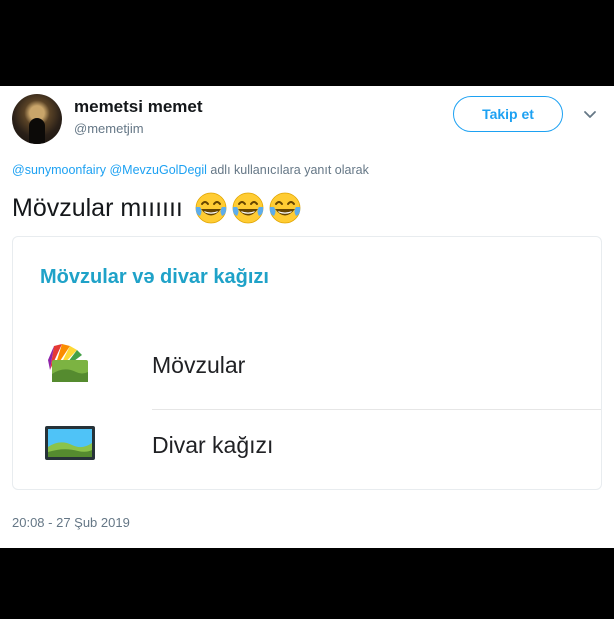 The image size is (614, 619). Describe the element at coordinates (138, 107) in the screenshot. I see `author-display-name: memetsi memet` at that location.